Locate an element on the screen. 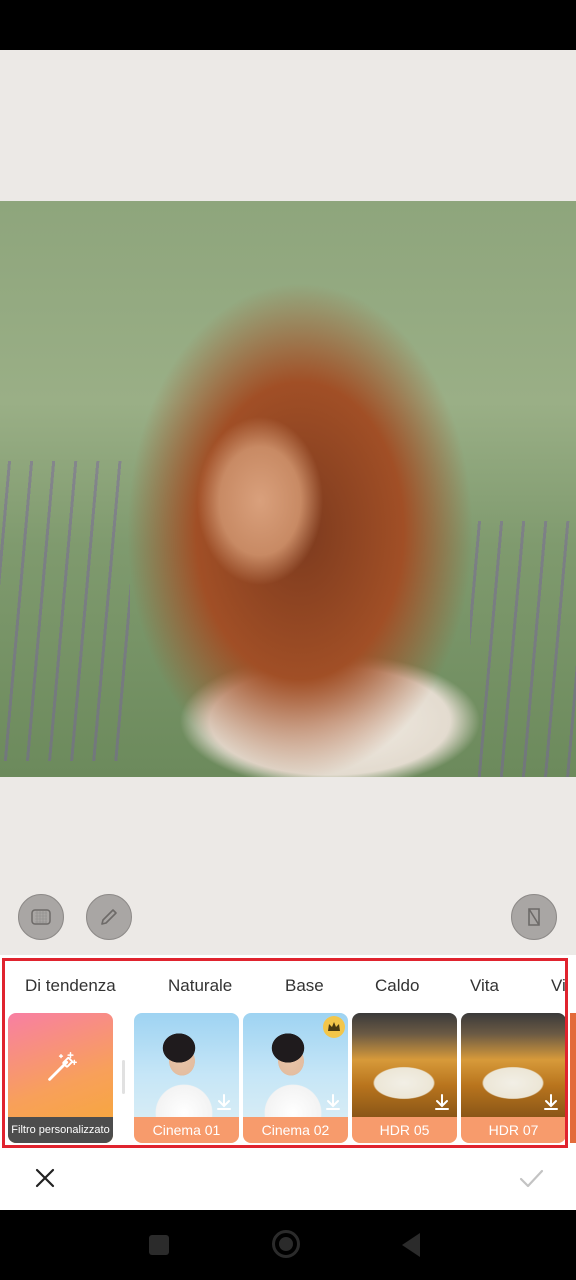 The image size is (576, 1280). custom-filter-tile: Filtro personalizzato is located at coordinates (60, 1078).